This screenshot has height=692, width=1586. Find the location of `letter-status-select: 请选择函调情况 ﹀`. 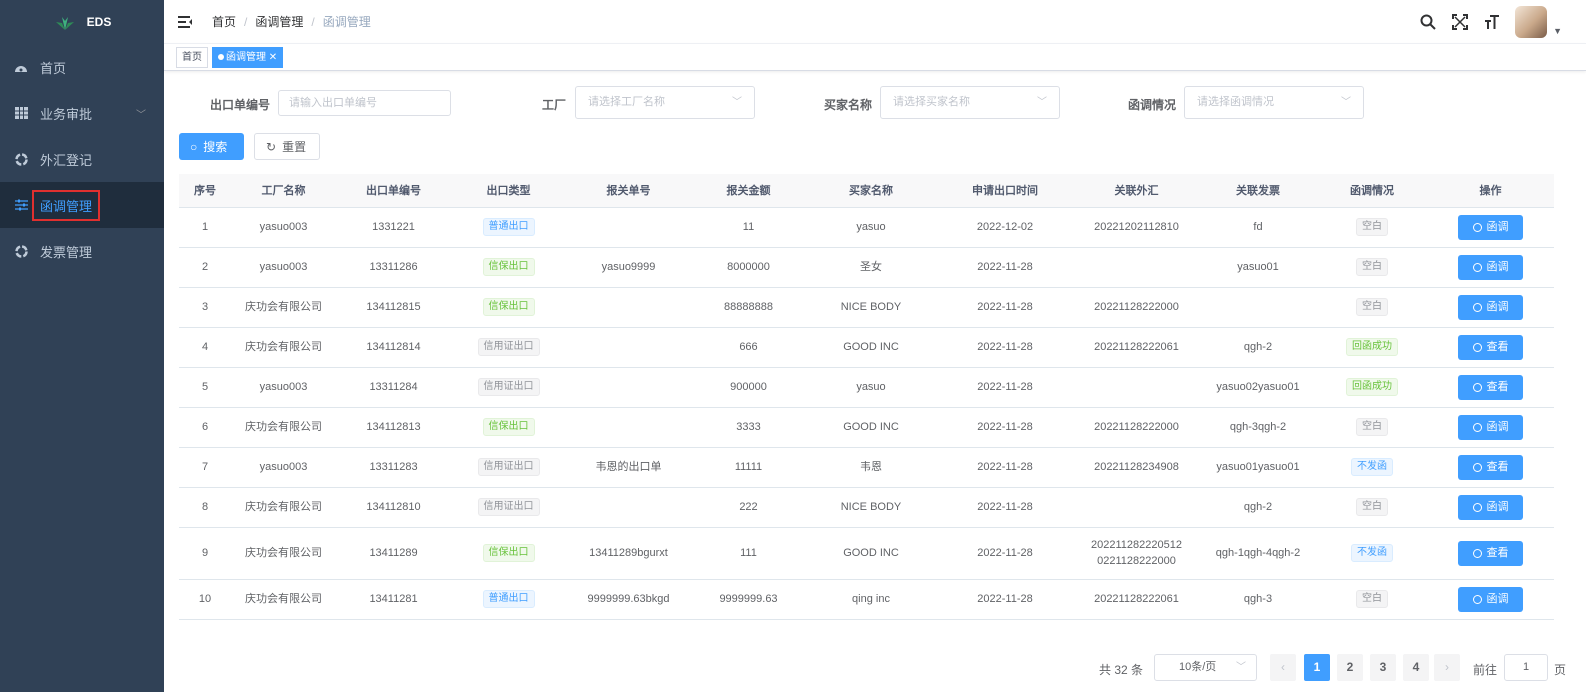

letter-status-select: 请选择函调情况 ﹀ is located at coordinates (1274, 102).